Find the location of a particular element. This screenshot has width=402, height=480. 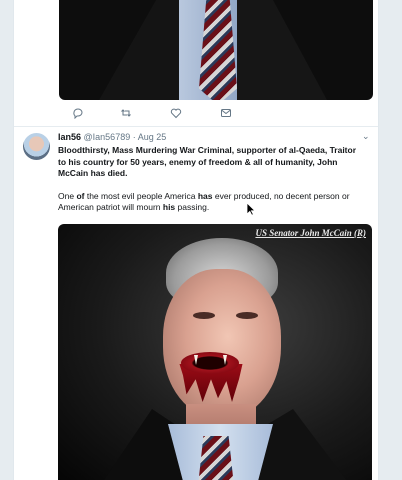

reply-icon is located at coordinates (78, 113).